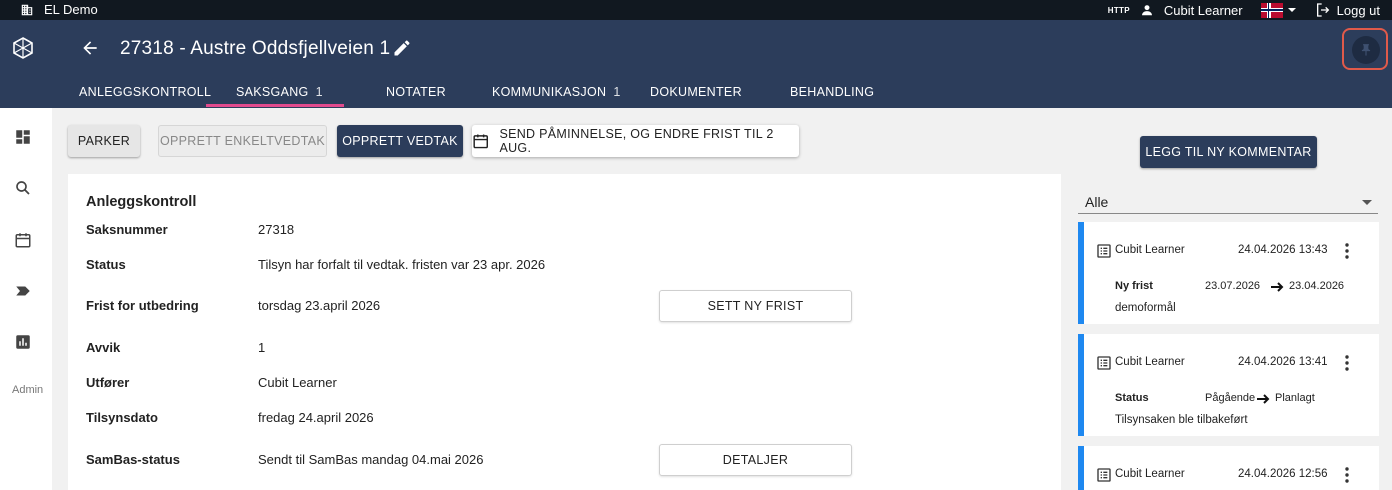 Image resolution: width=1392 pixels, height=490 pixels. What do you see at coordinates (400, 141) in the screenshot?
I see `create-decision-button: OPPRETT VEDTAK` at bounding box center [400, 141].